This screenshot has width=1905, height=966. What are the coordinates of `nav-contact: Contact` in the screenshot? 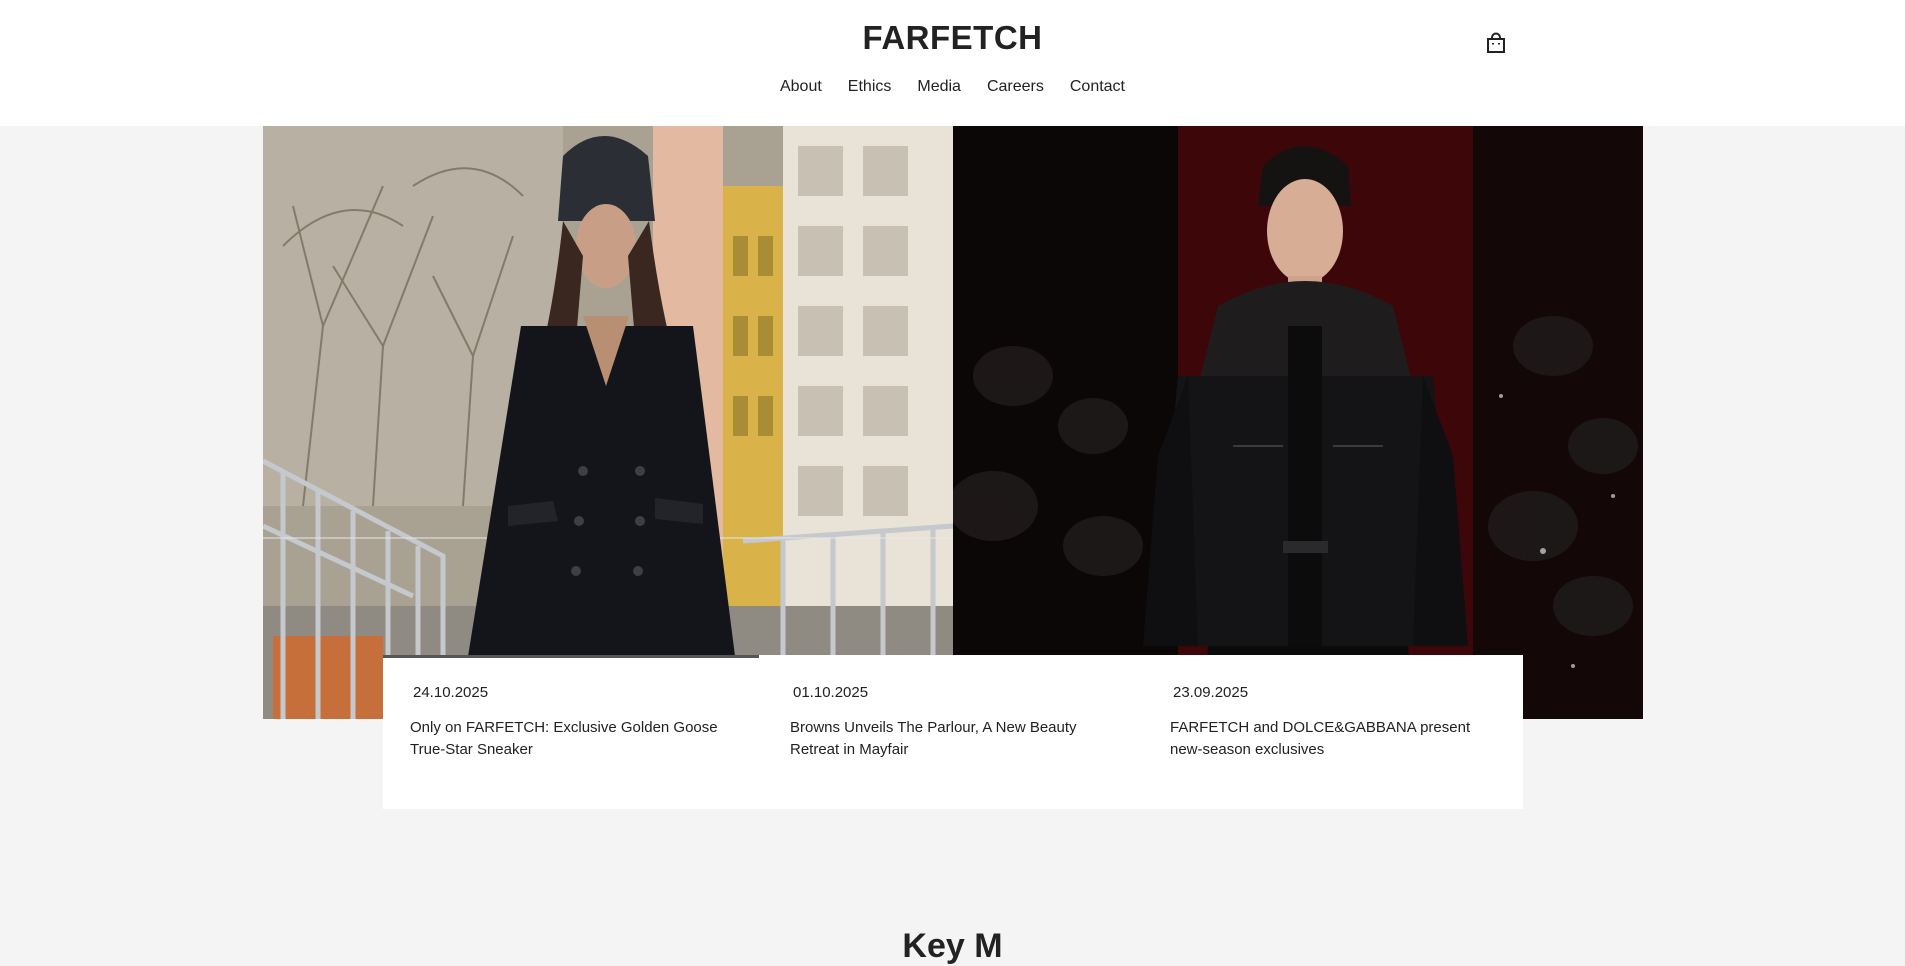 It's located at (1097, 87).